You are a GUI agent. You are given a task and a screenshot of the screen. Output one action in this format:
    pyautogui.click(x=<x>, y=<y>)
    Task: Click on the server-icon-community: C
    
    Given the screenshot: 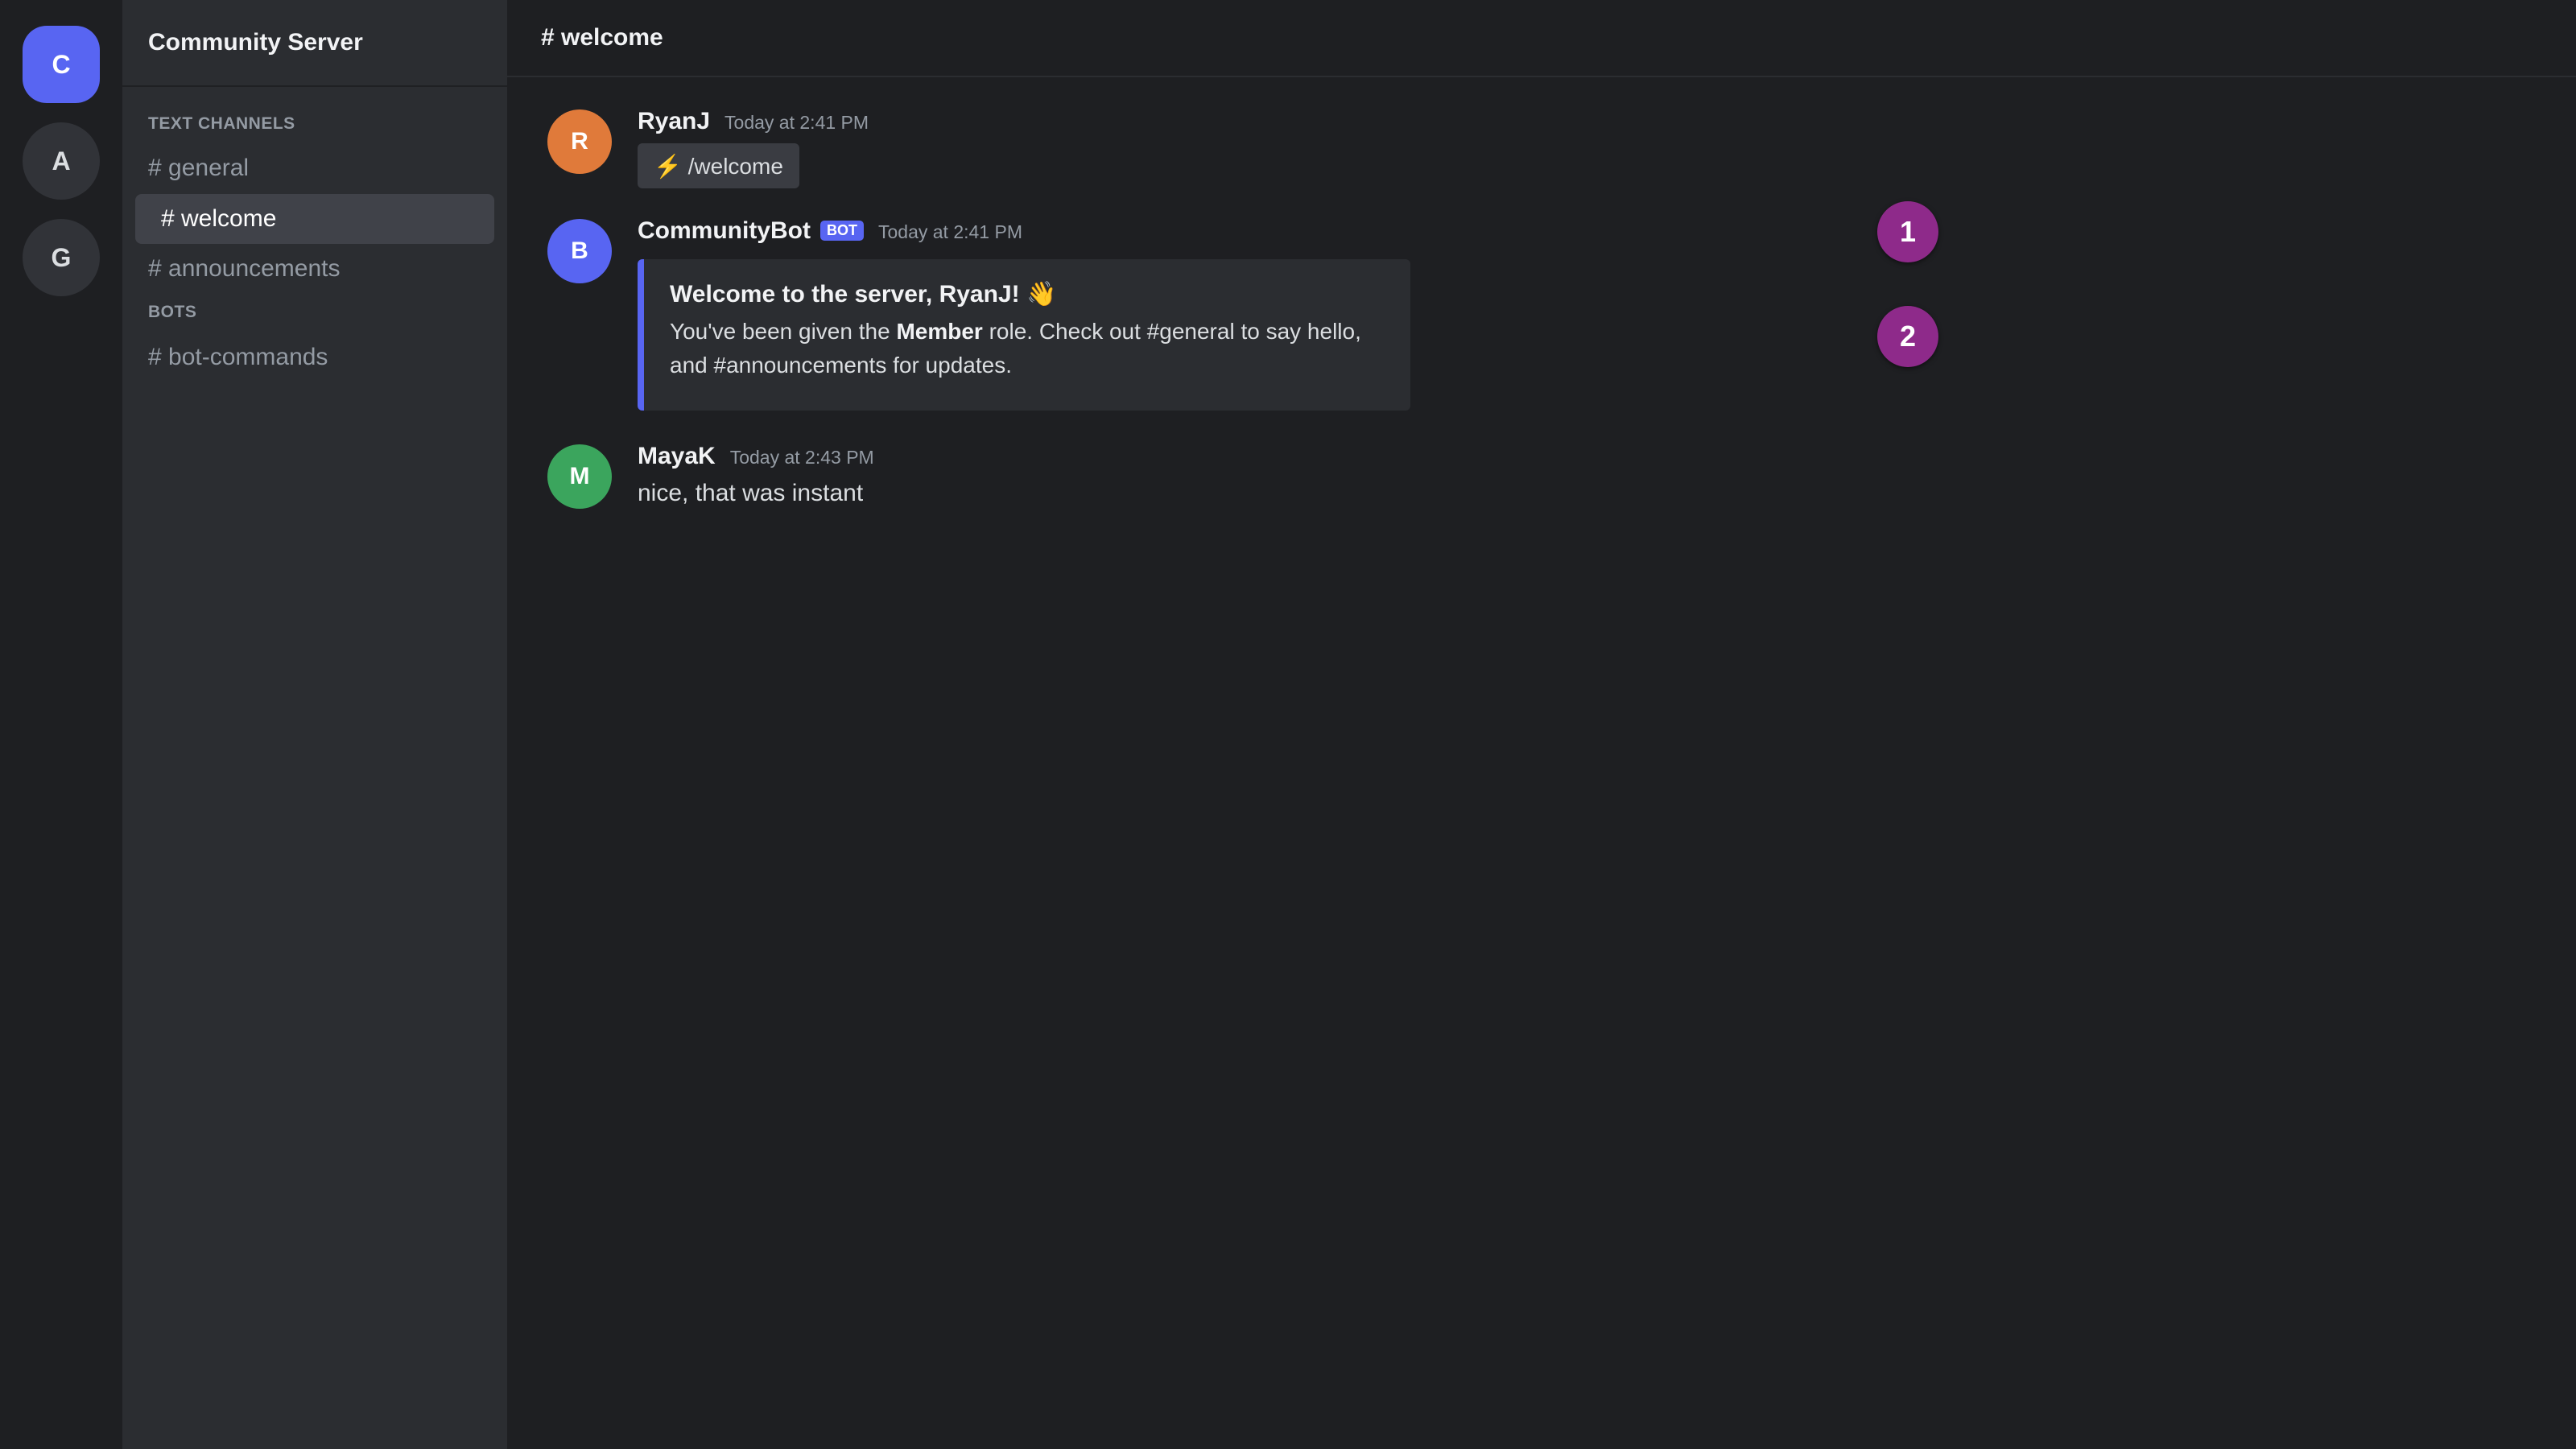 What is the action you would take?
    pyautogui.click(x=61, y=64)
    